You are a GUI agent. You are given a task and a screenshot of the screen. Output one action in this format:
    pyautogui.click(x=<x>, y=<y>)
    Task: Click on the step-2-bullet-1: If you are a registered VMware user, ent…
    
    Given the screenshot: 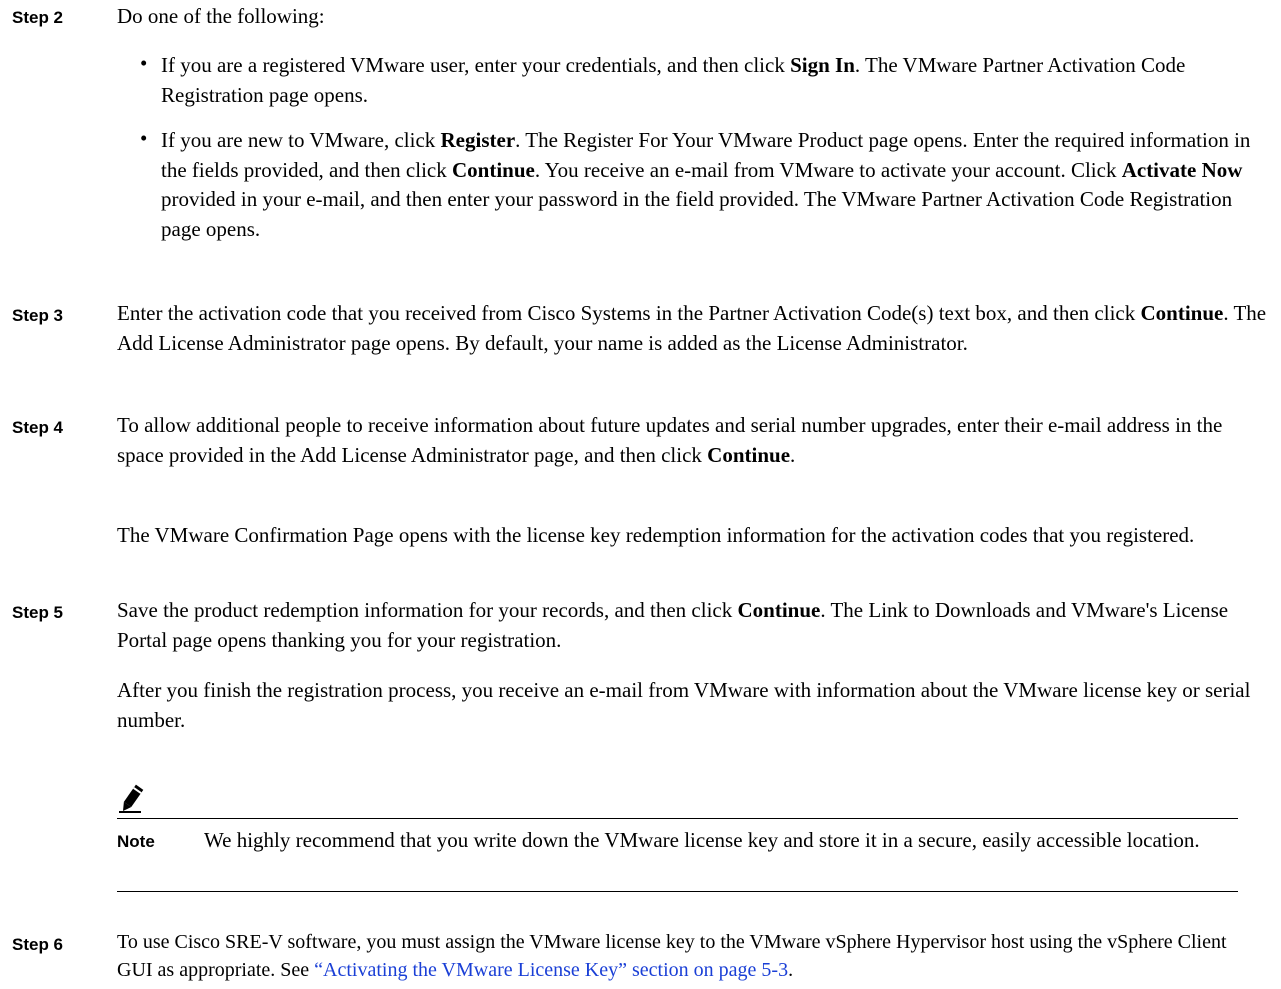 What is the action you would take?
    pyautogui.click(x=673, y=80)
    